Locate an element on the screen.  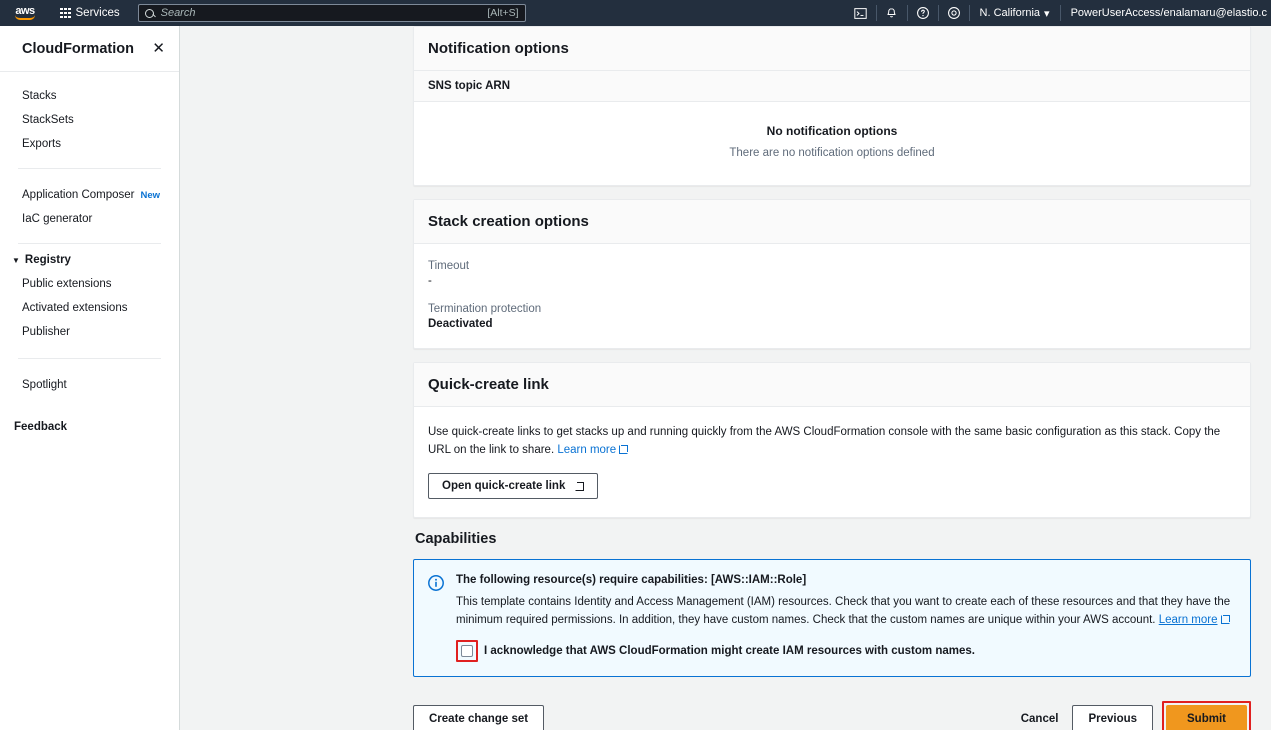
grid-menu-icon is located at coordinates (65, 13).